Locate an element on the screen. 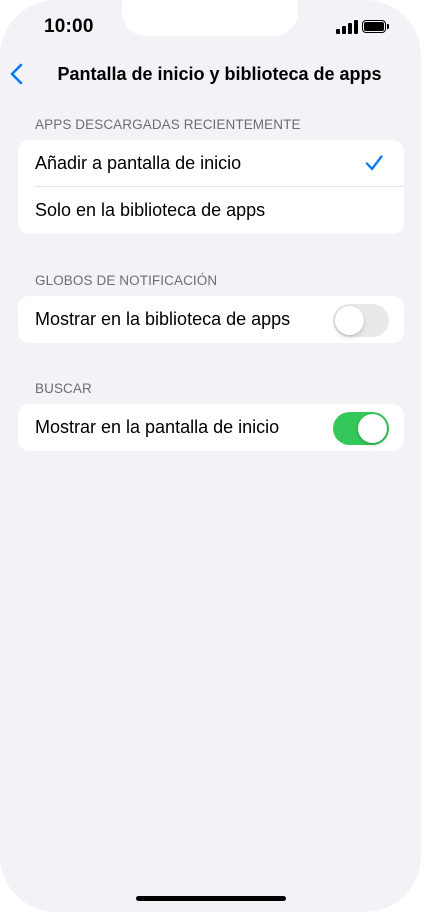 The height and width of the screenshot is (912, 421). checkmark-icon is located at coordinates (374, 163).